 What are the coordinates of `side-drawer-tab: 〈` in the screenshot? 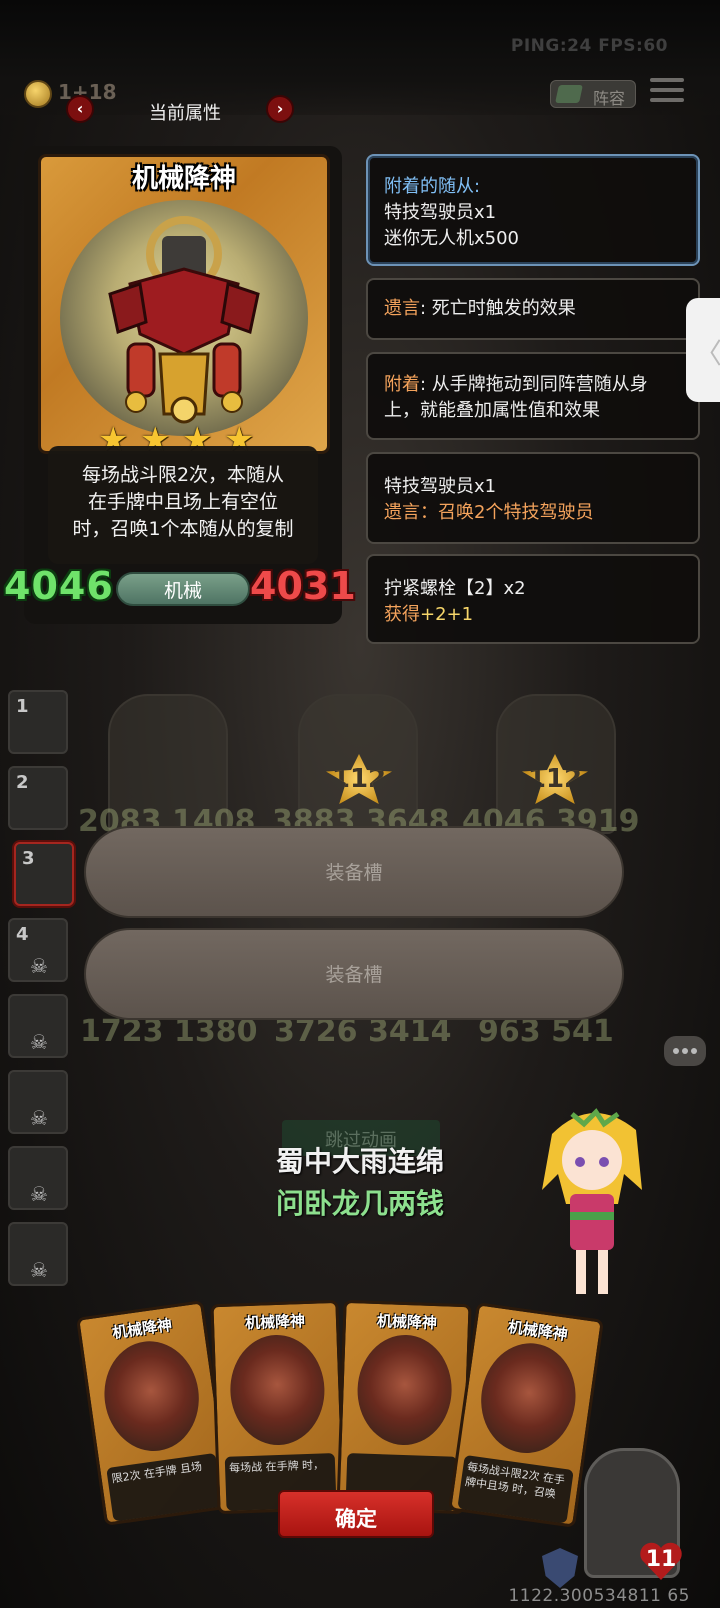 It's located at (703, 350).